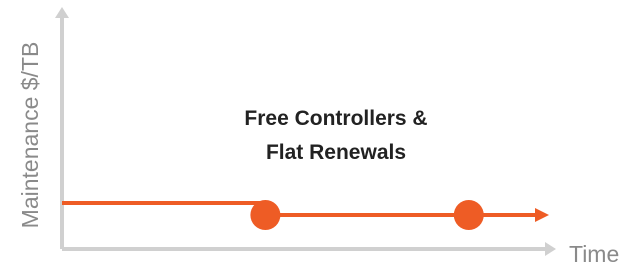 This screenshot has height=271, width=641. What do you see at coordinates (594, 253) in the screenshot?
I see `x-axis-label: Time` at bounding box center [594, 253].